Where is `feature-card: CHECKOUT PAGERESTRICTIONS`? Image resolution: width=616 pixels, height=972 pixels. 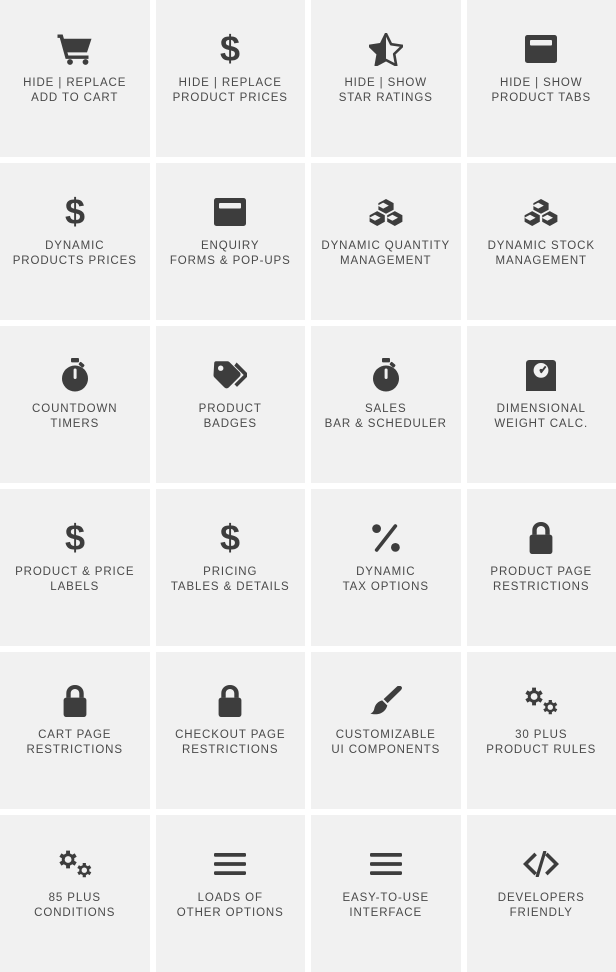 feature-card: CHECKOUT PAGERESTRICTIONS is located at coordinates (231, 730).